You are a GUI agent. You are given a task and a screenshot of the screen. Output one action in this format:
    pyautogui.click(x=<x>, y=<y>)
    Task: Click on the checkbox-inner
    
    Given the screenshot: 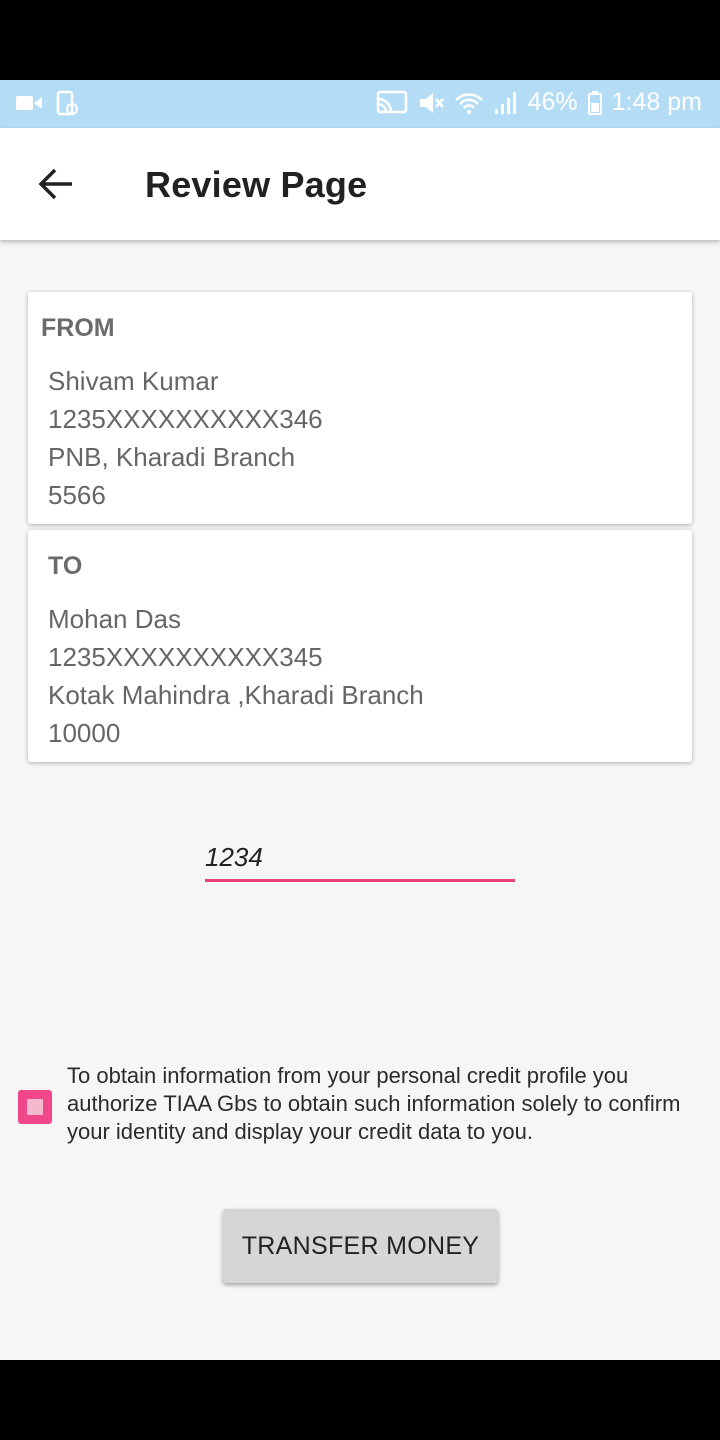 What is the action you would take?
    pyautogui.click(x=35, y=1107)
    